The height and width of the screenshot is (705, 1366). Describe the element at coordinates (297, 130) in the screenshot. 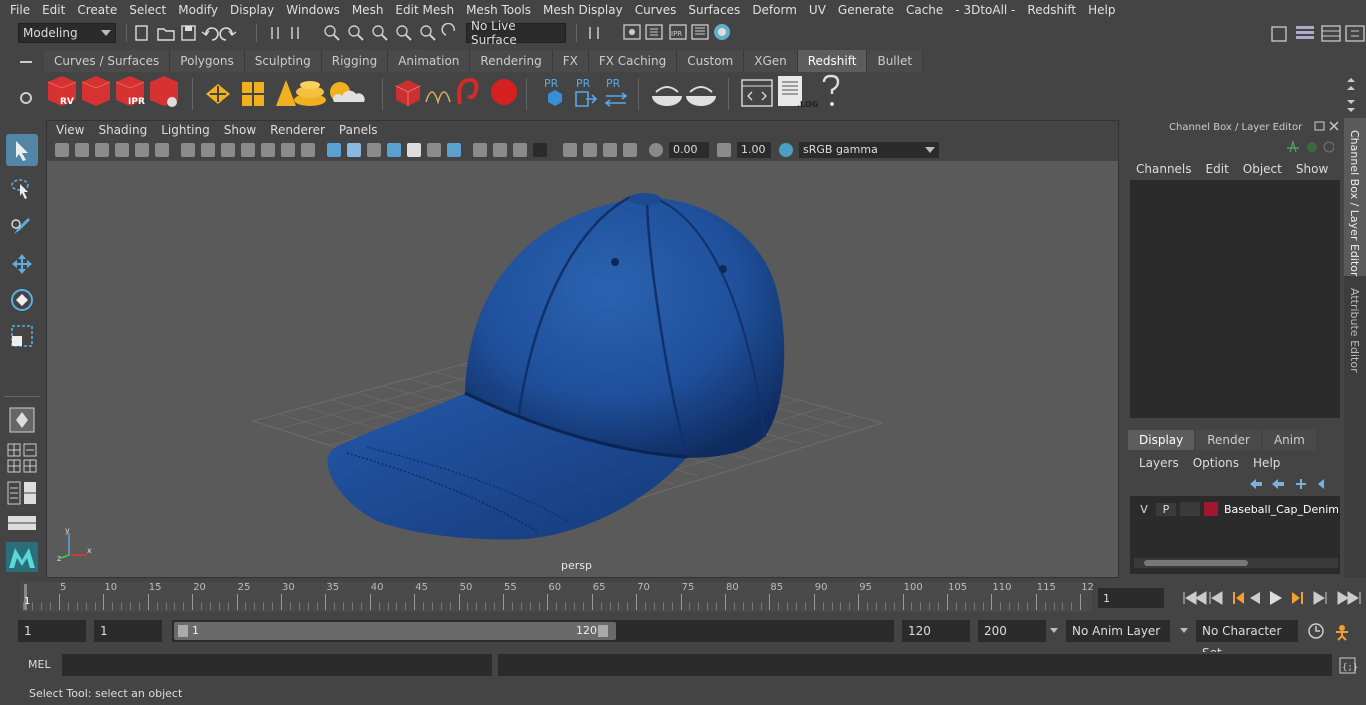

I see `vp-menu-renderer: Renderer` at that location.